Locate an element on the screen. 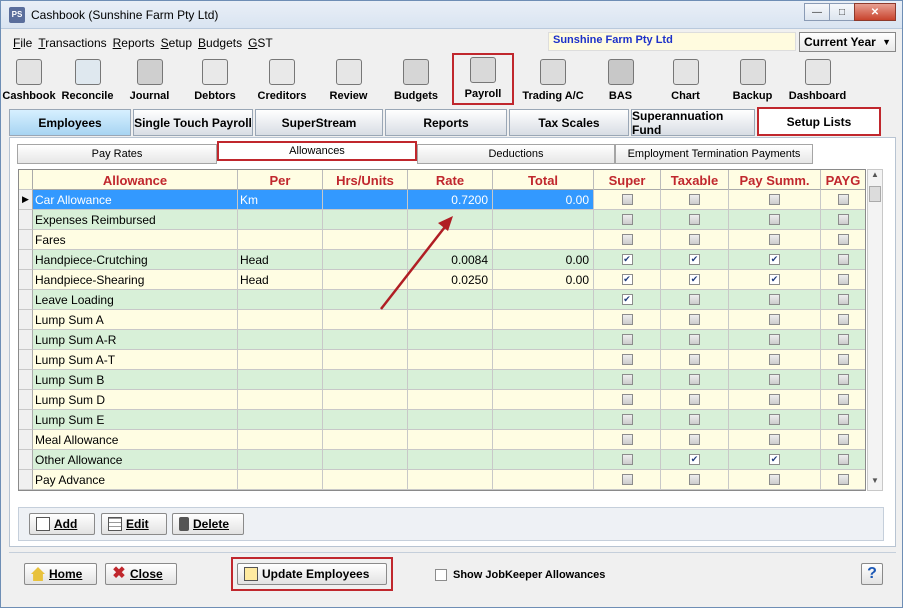 Image resolution: width=903 pixels, height=609 pixels. update-employees-button: Update Employees is located at coordinates (312, 574).